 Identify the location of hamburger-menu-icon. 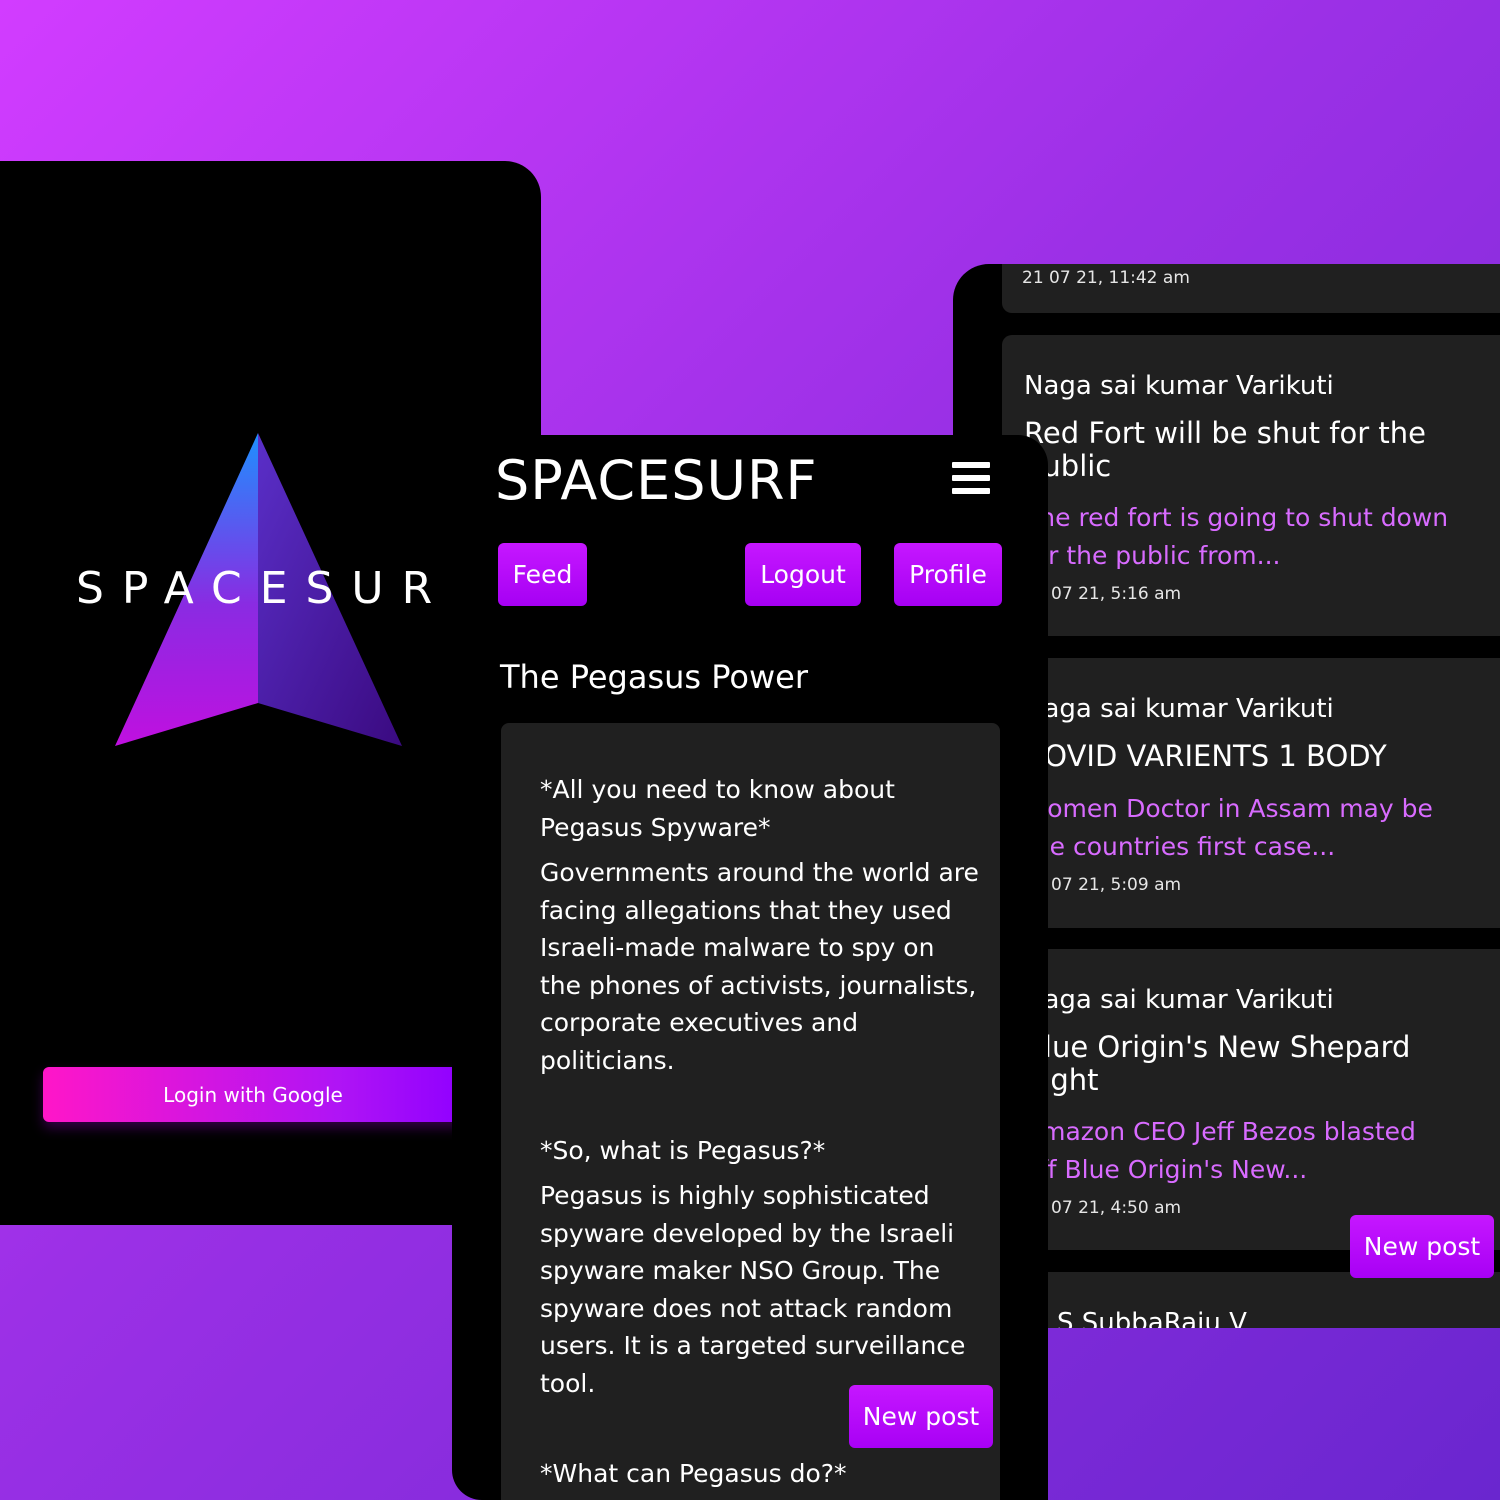
(971, 479).